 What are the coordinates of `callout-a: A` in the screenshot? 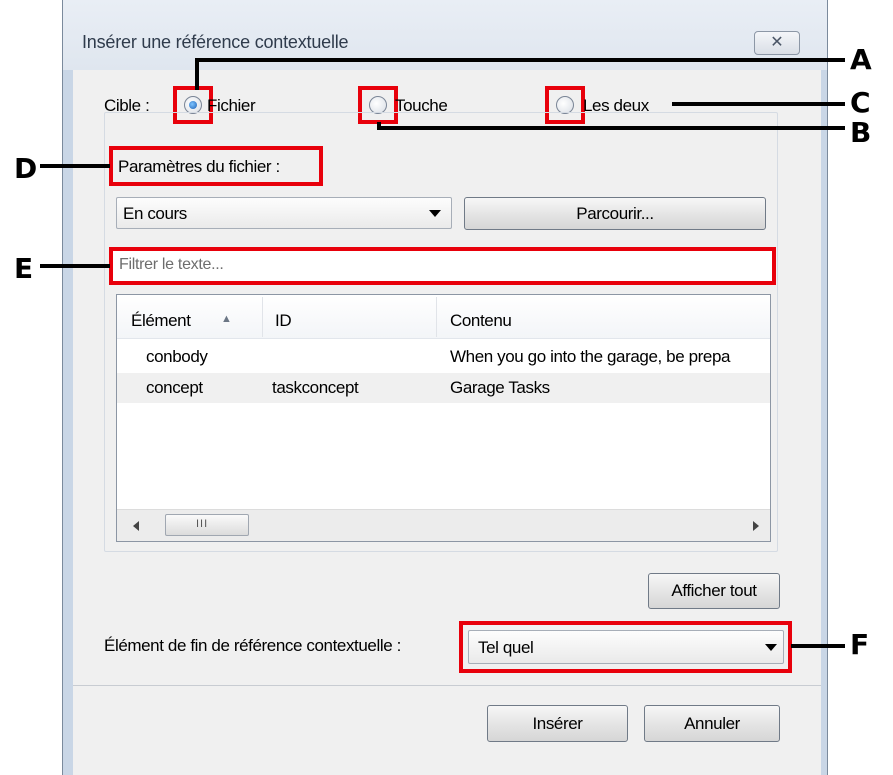 It's located at (861, 59).